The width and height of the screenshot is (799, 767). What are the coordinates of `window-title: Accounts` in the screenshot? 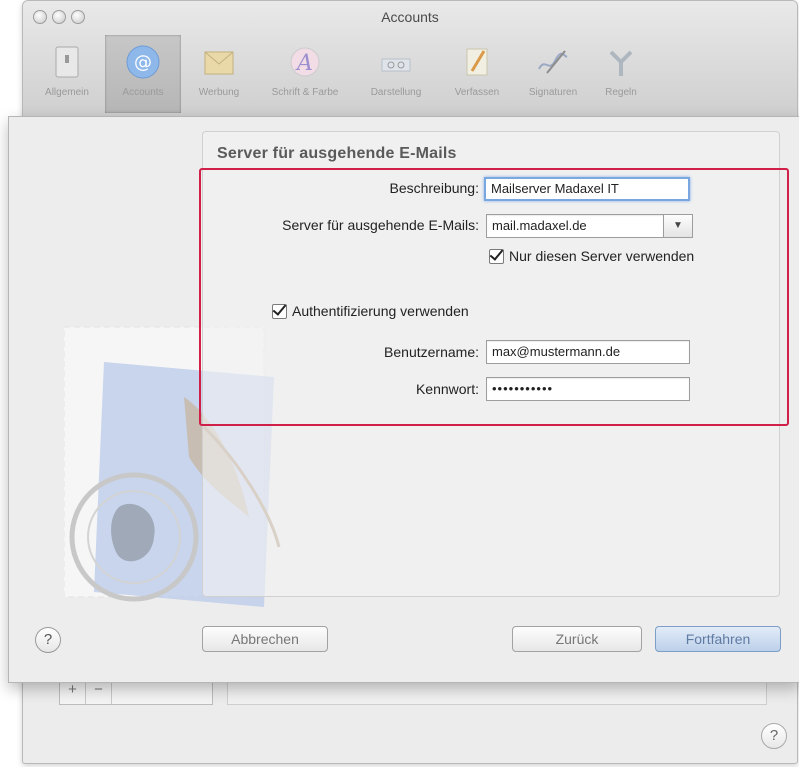 It's located at (410, 17).